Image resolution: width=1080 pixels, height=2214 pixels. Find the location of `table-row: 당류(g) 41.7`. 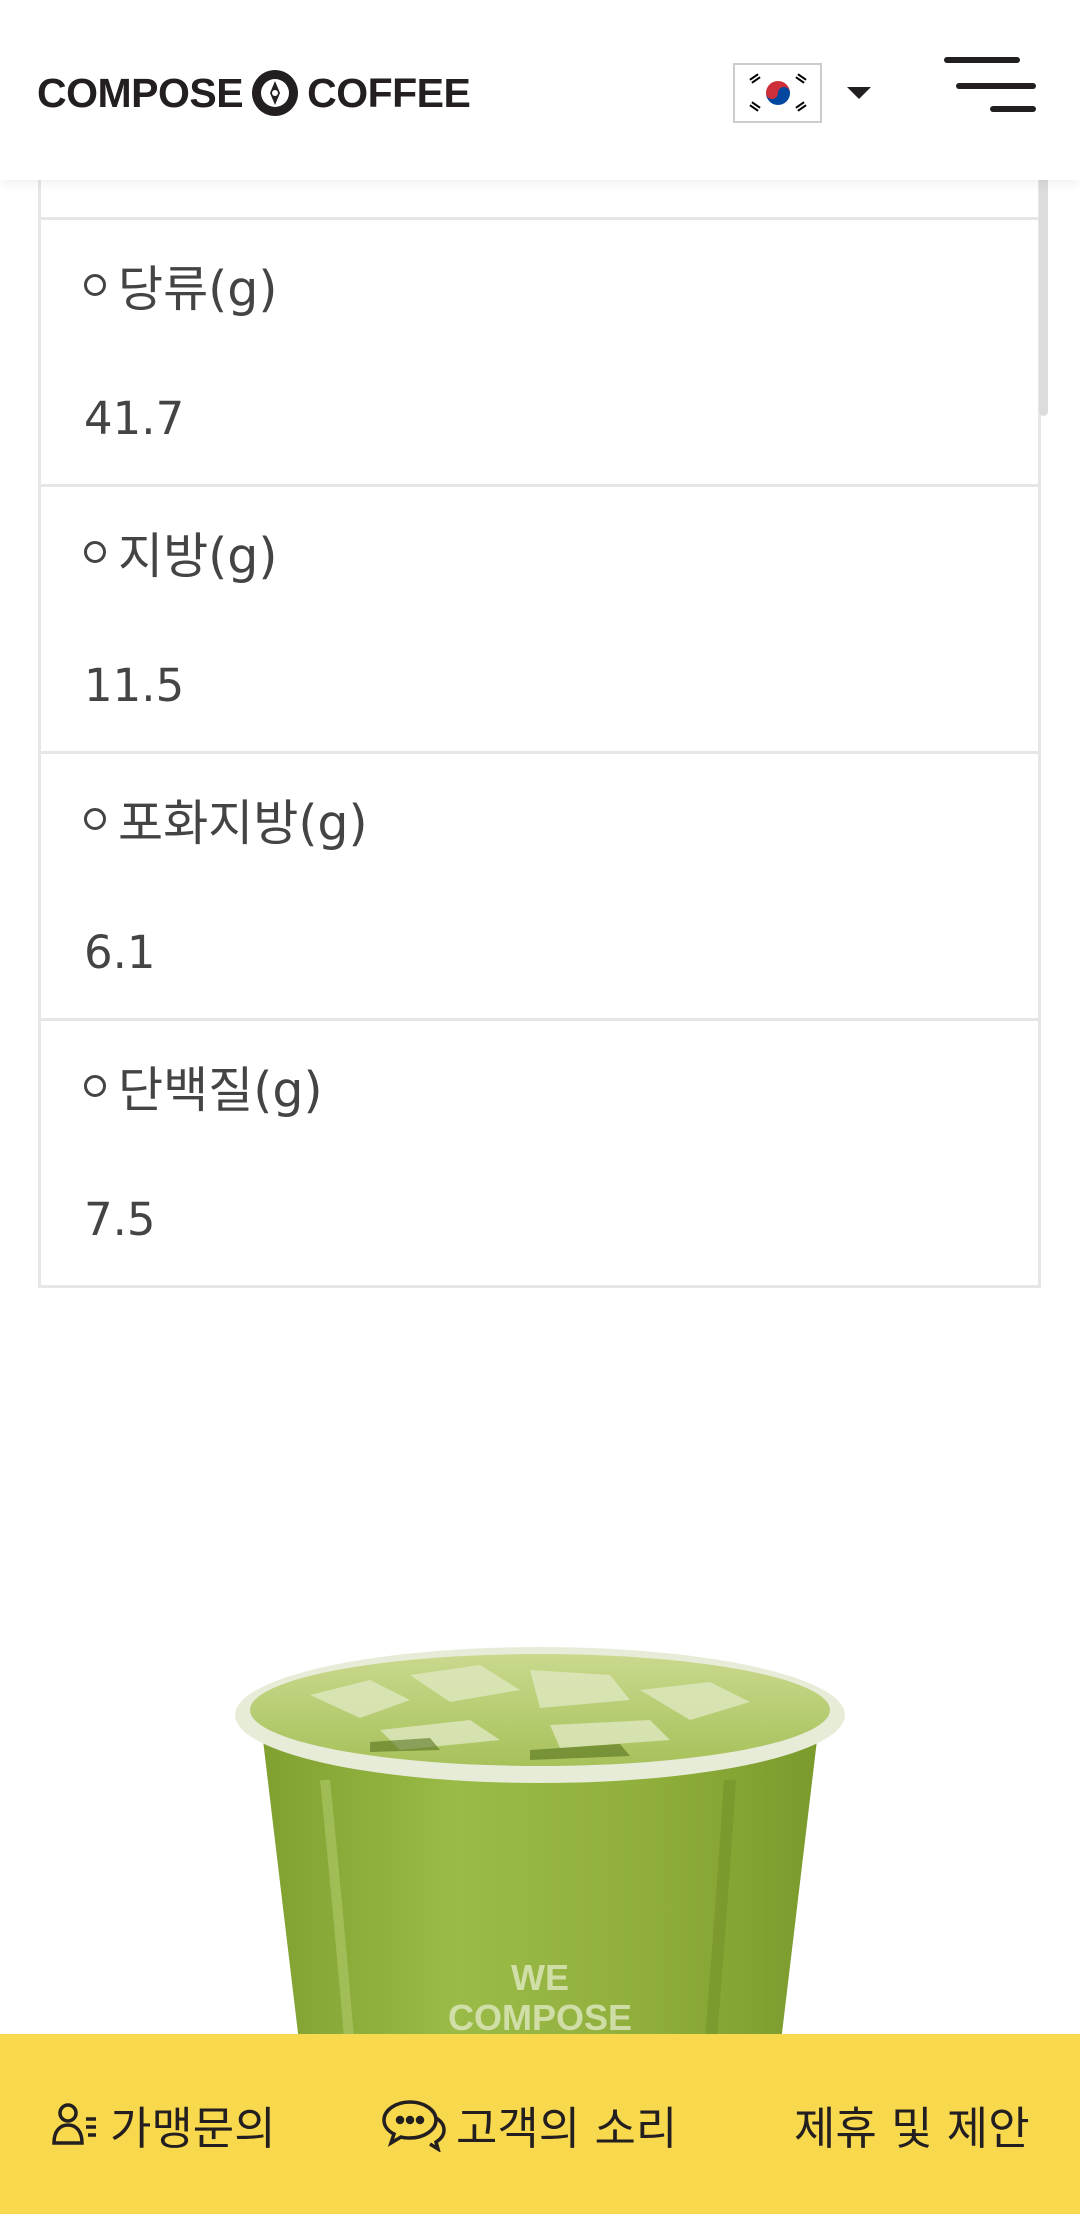

table-row: 당류(g) 41.7 is located at coordinates (539, 353).